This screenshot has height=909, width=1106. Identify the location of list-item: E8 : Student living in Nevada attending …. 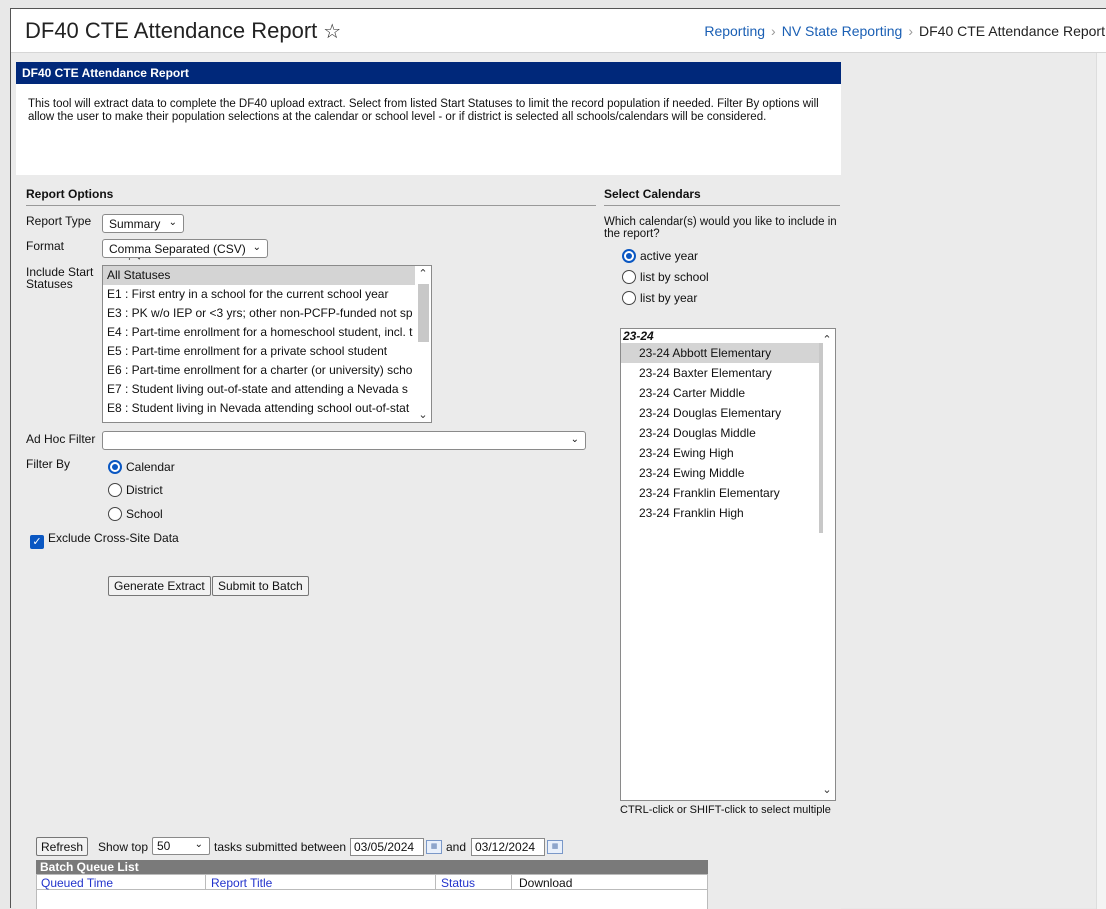
(267, 408).